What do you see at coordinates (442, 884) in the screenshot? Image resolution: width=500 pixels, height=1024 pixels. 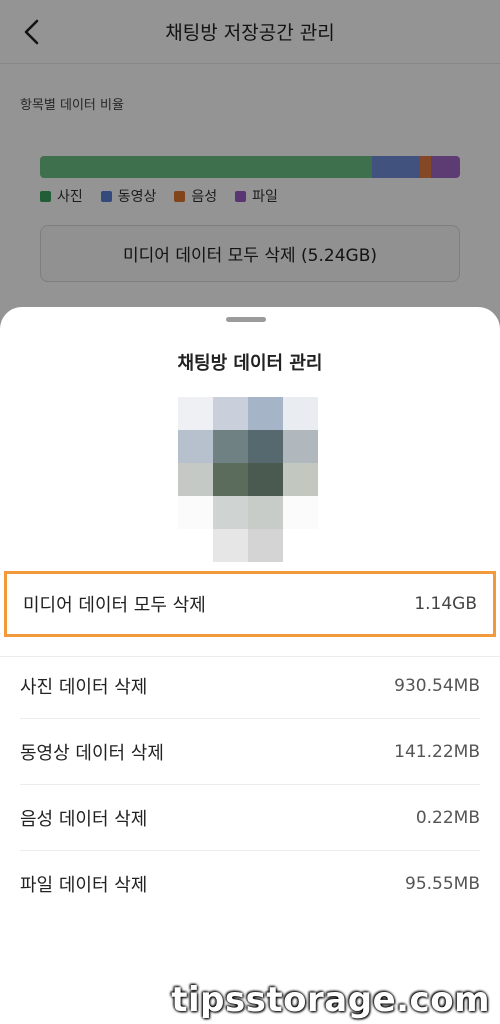 I see `row-value: 95.55MB` at bounding box center [442, 884].